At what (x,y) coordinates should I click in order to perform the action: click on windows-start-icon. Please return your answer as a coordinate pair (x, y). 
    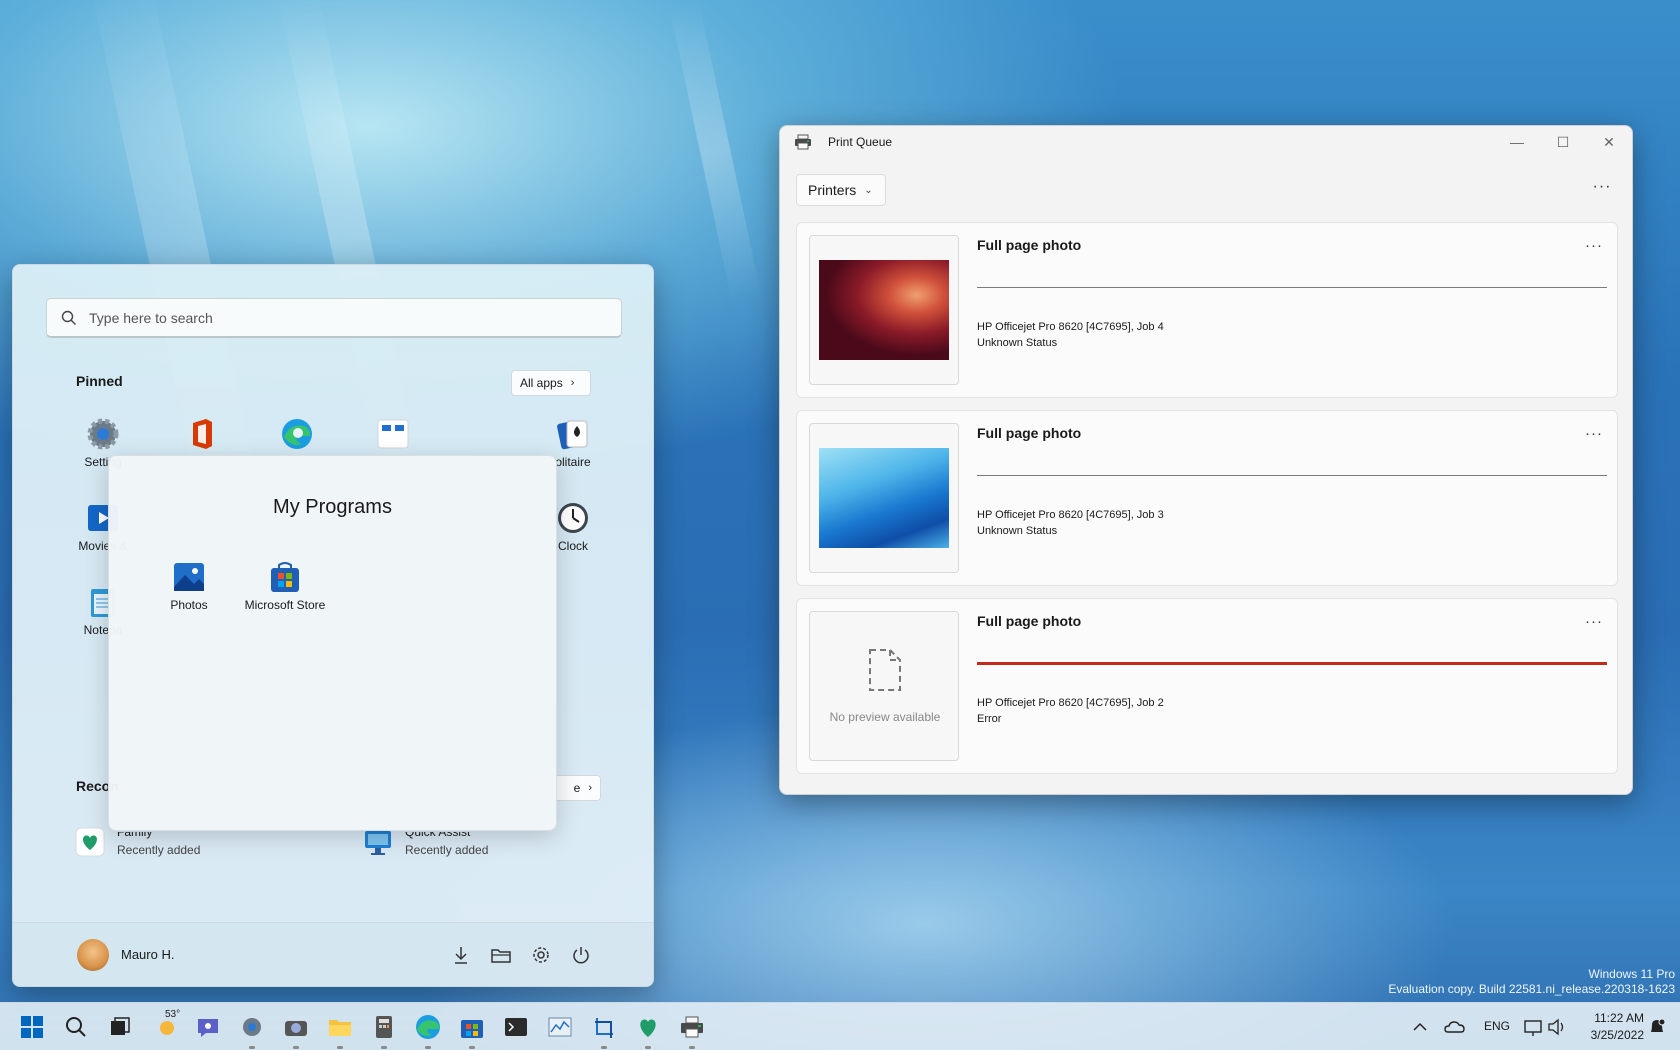
    Looking at the image, I should click on (32, 1027).